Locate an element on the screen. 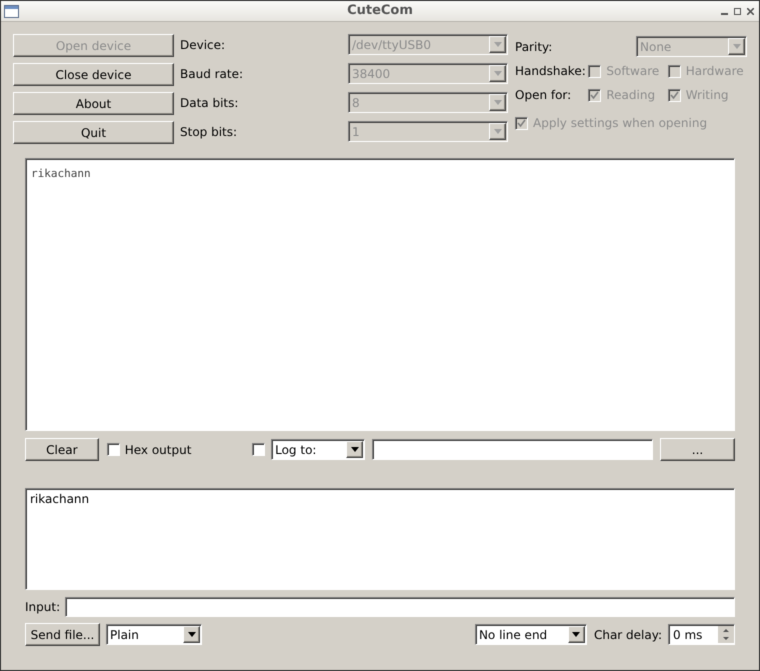 This screenshot has width=760, height=671. push-button: Close device is located at coordinates (93, 74).